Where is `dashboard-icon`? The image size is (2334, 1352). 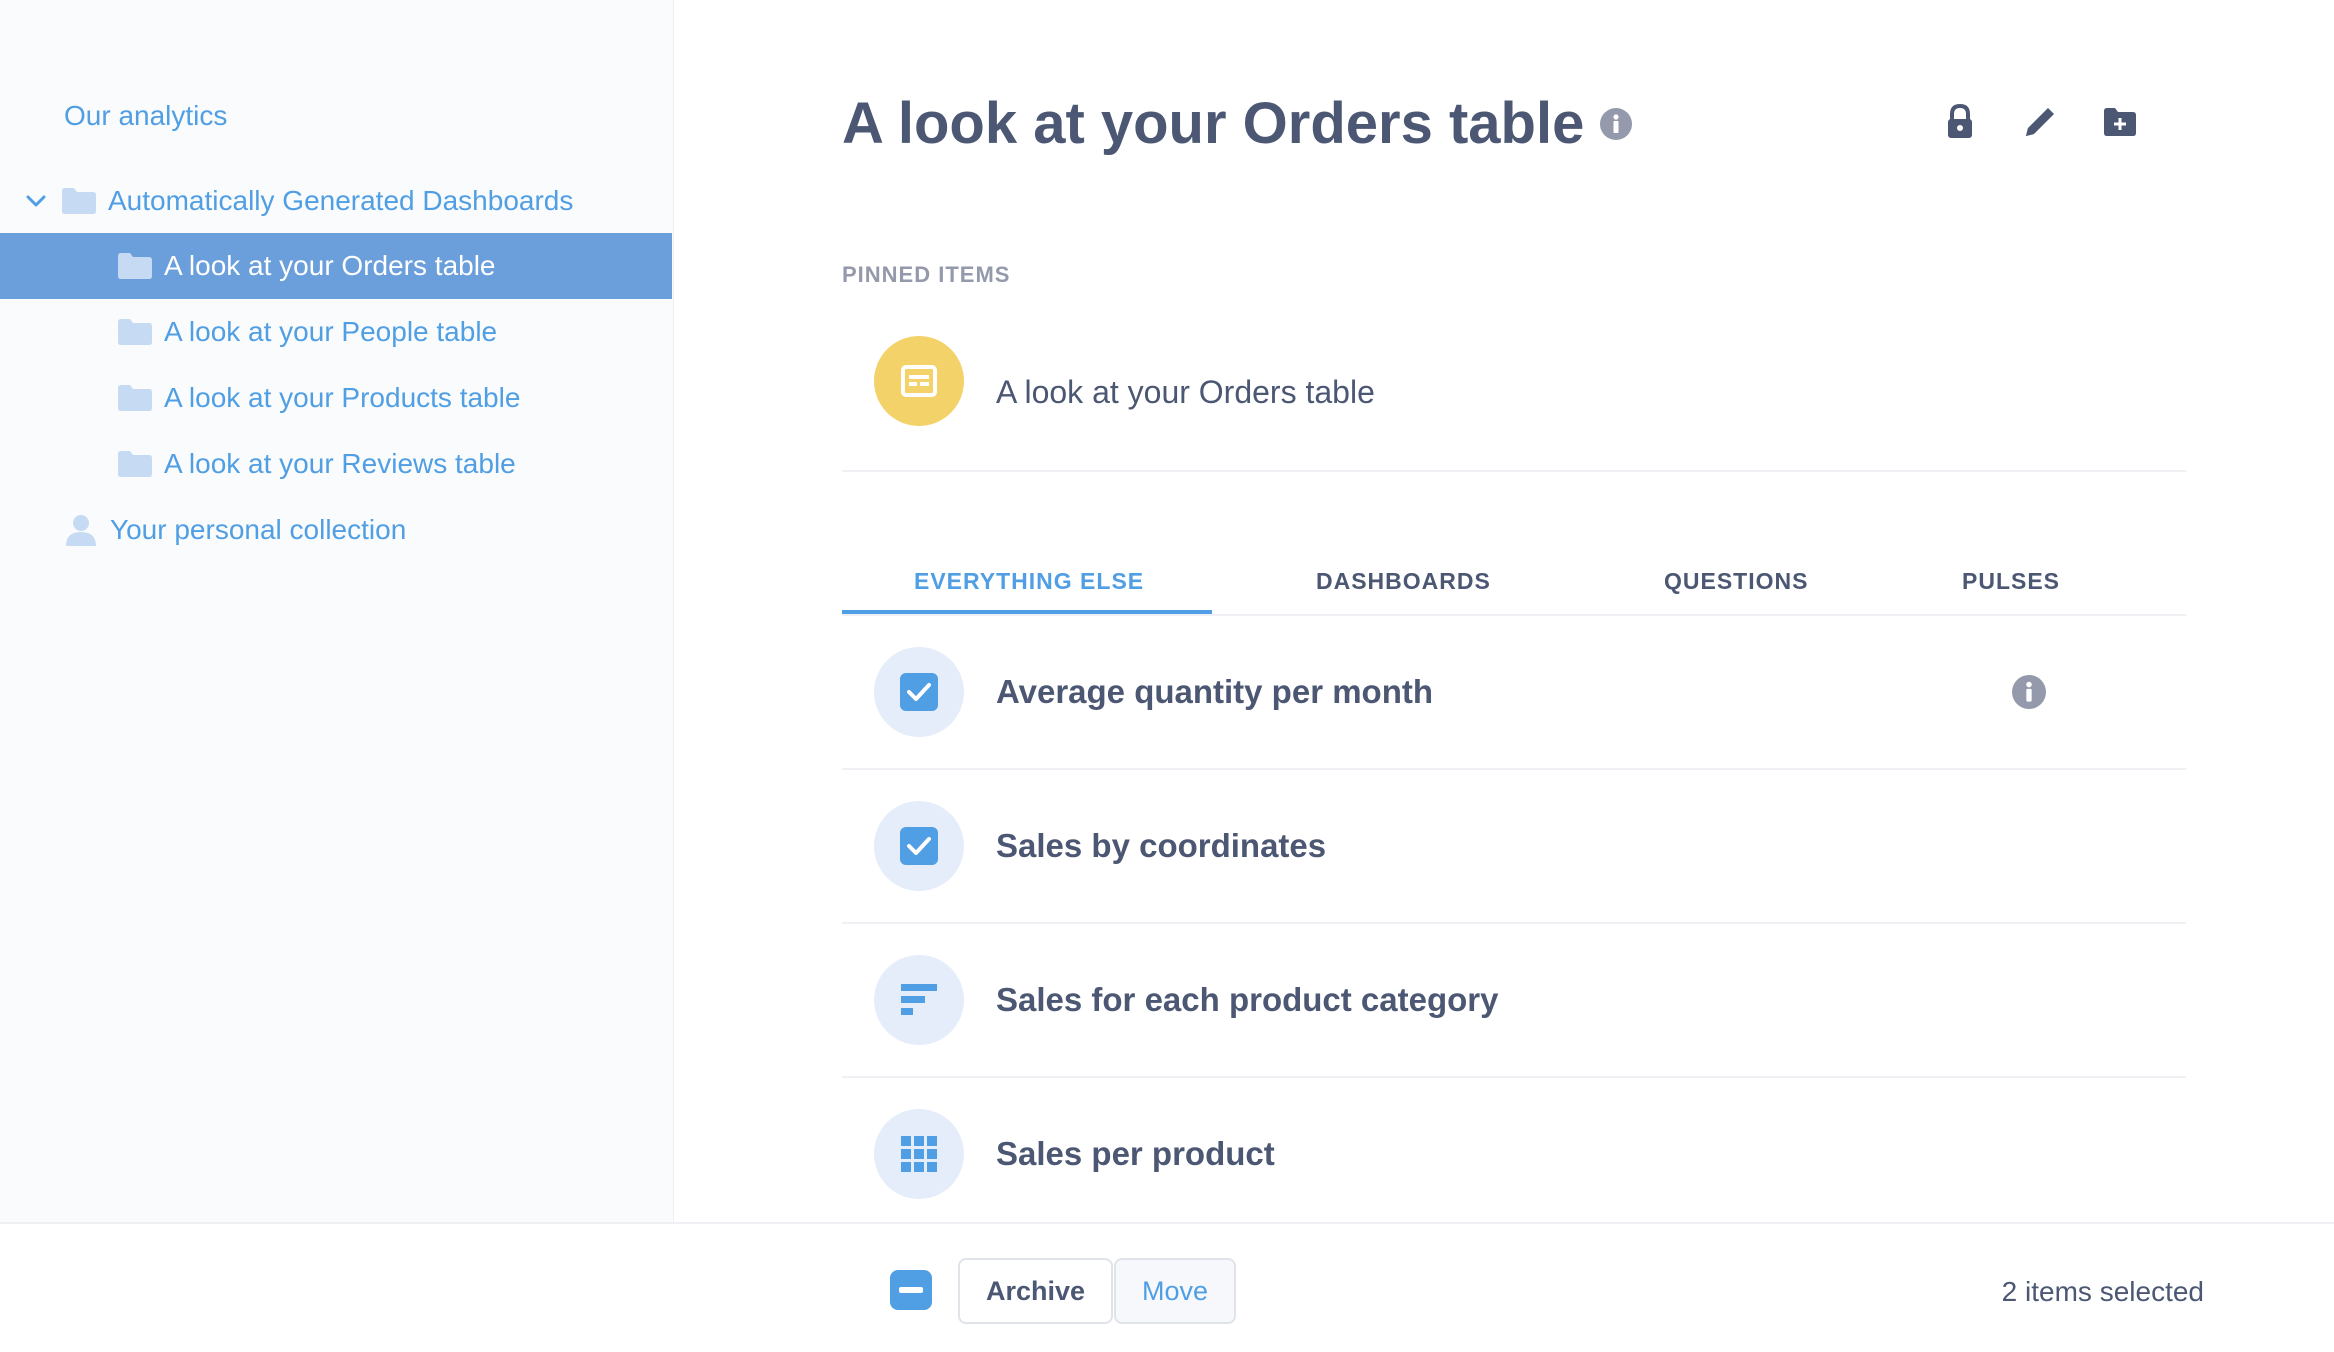
dashboard-icon is located at coordinates (919, 381).